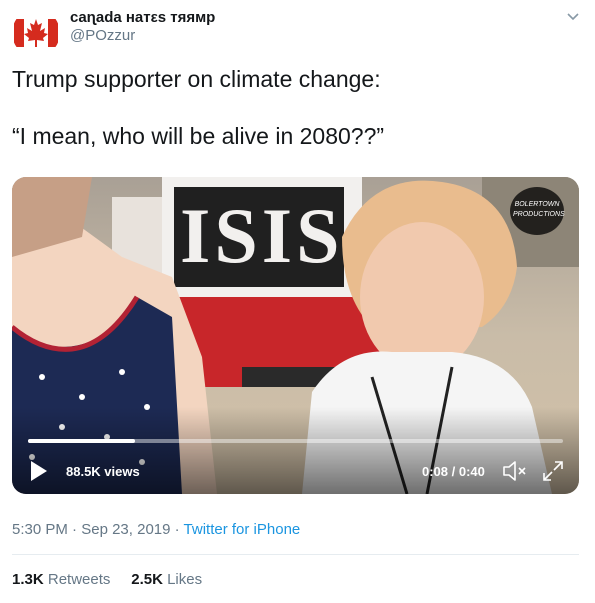  I want to click on tweet-time: 5:30 PM, so click(40, 529).